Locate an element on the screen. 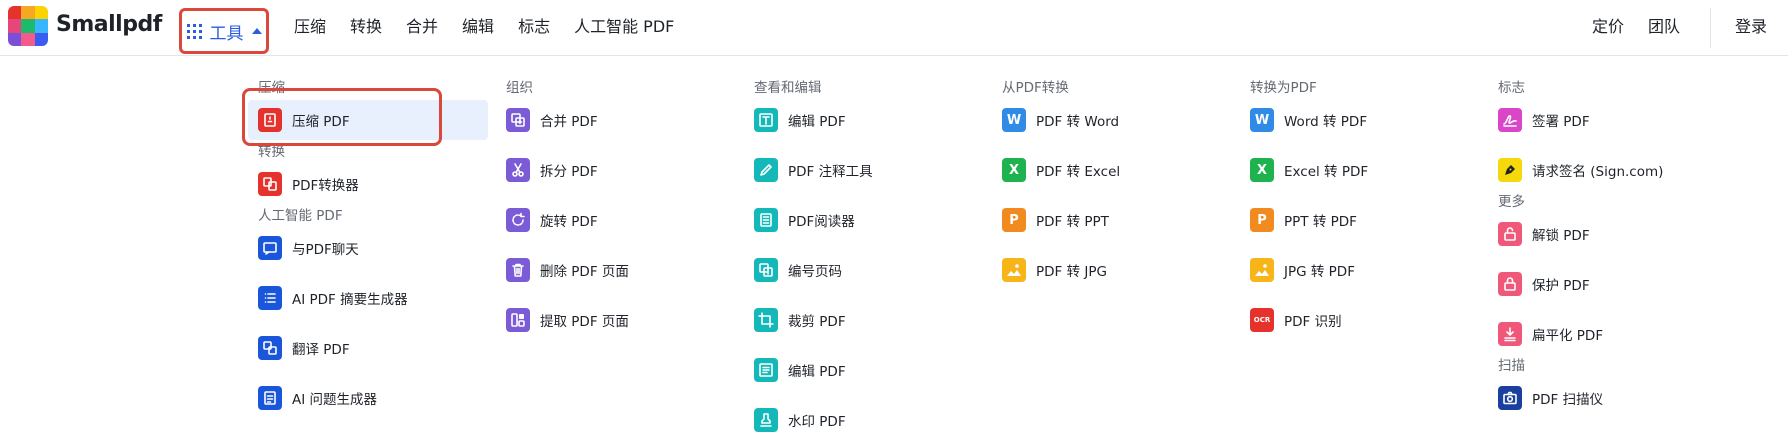  nav-team: 团队 is located at coordinates (1664, 27).